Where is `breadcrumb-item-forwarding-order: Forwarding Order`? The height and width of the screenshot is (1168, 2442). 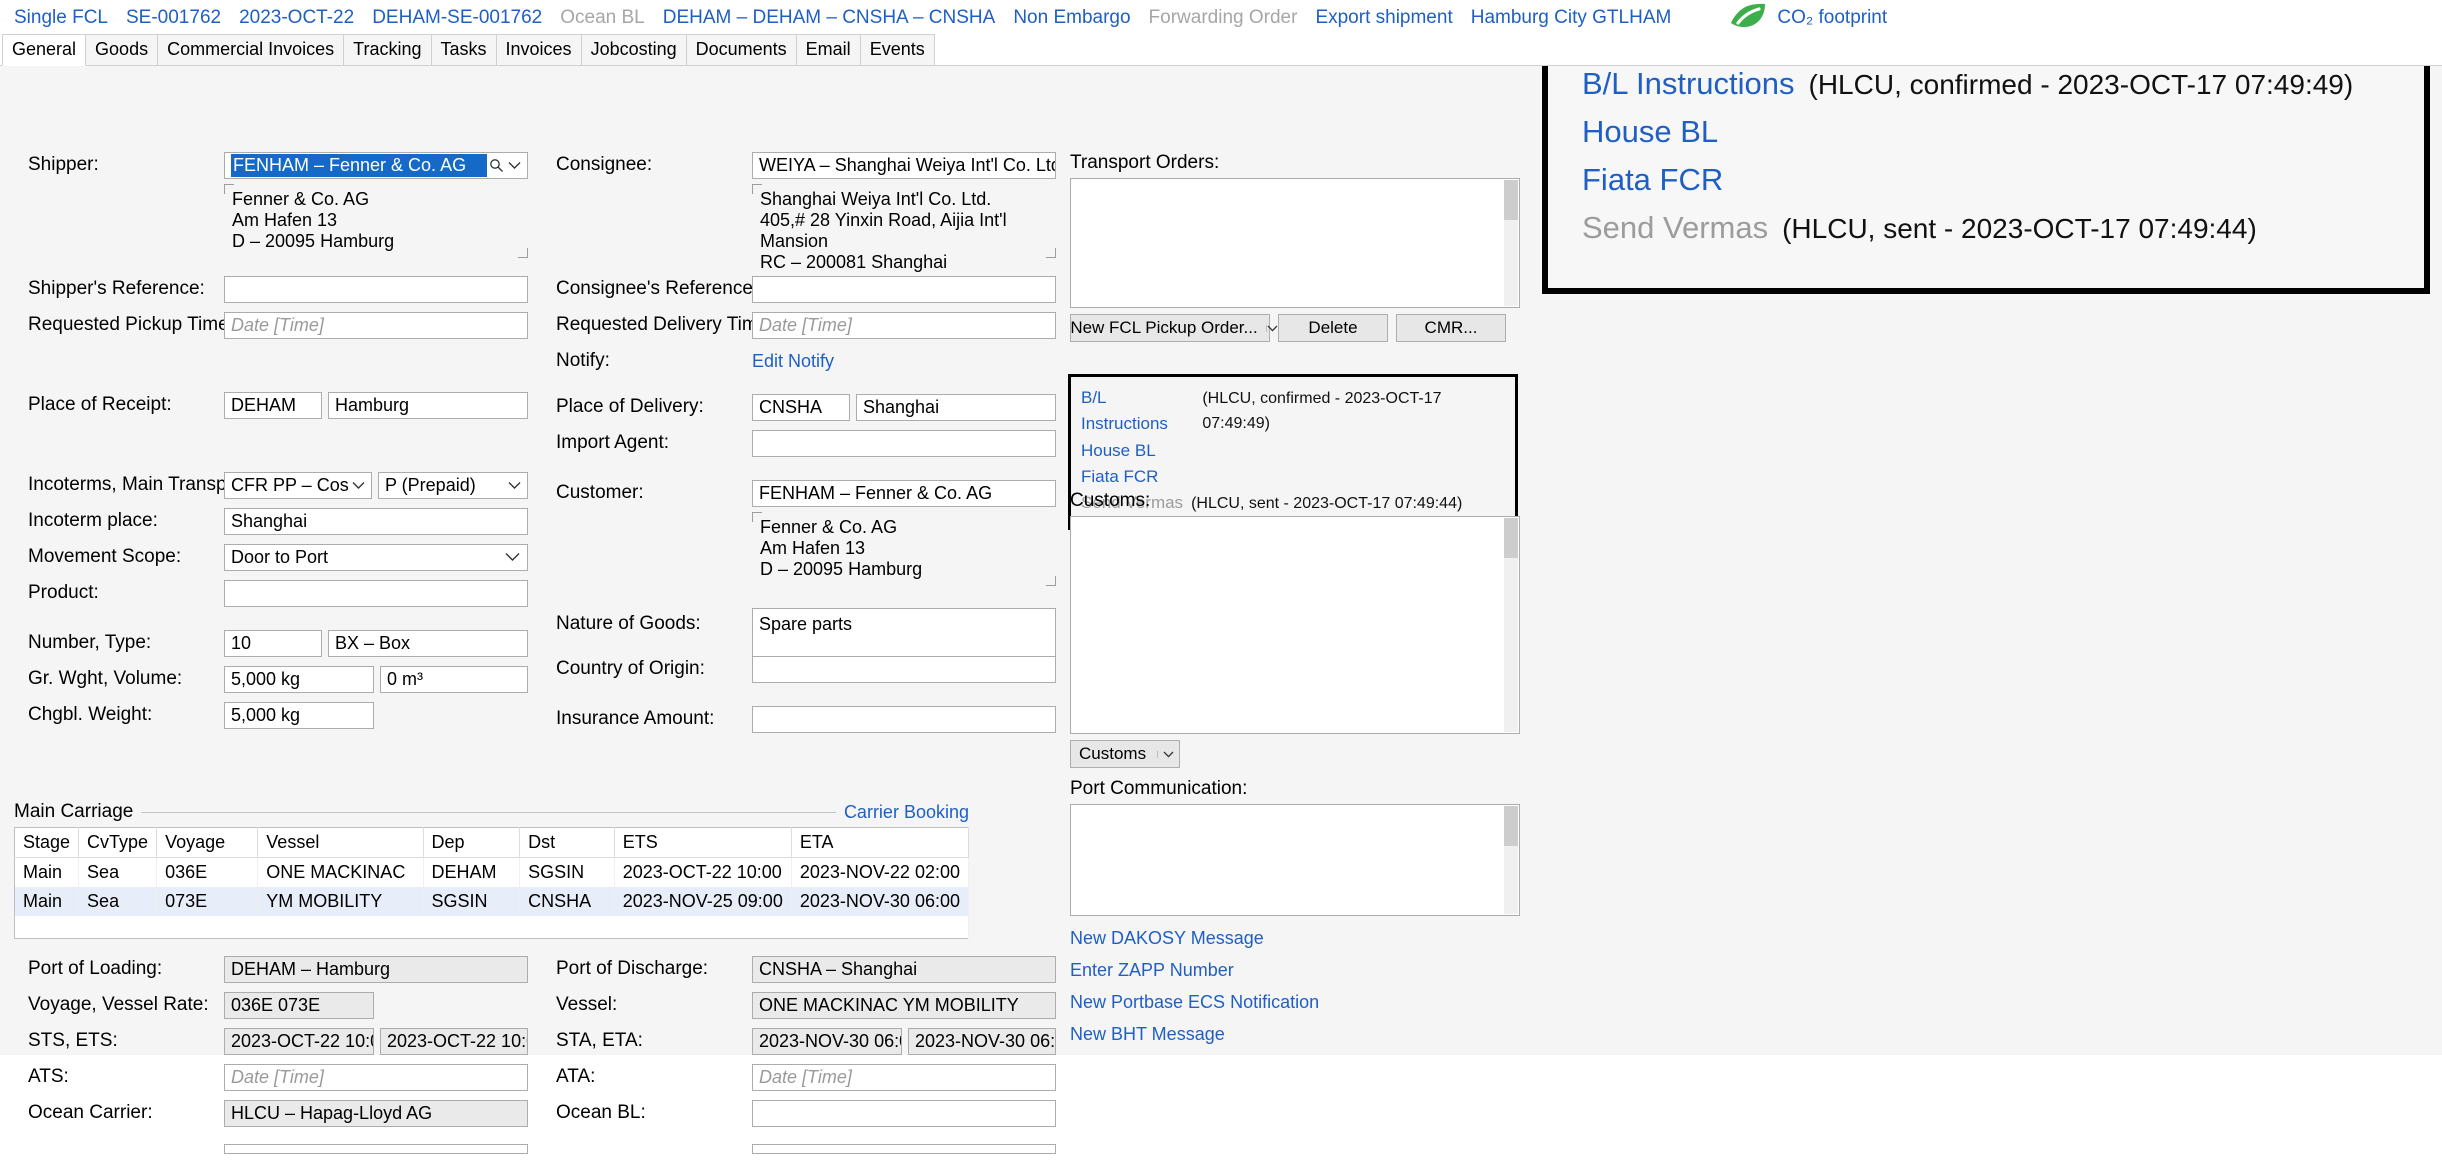 breadcrumb-item-forwarding-order: Forwarding Order is located at coordinates (1223, 18).